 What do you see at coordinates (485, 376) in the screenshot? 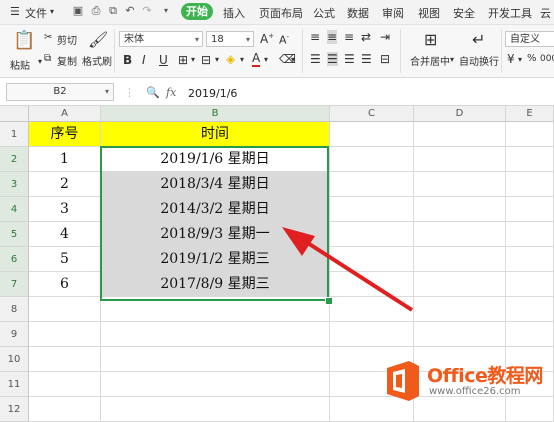
I see `watermark-brand: Office教程网` at bounding box center [485, 376].